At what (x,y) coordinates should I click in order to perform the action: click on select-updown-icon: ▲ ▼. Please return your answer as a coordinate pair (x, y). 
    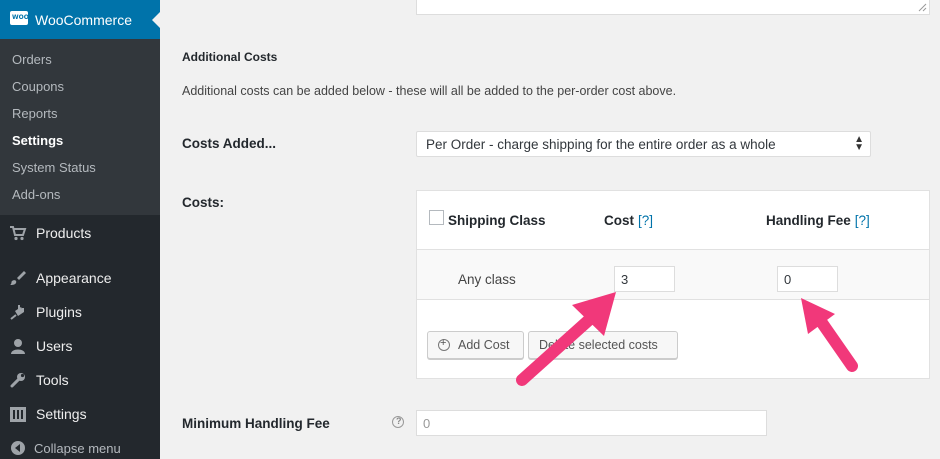
    Looking at the image, I should click on (859, 143).